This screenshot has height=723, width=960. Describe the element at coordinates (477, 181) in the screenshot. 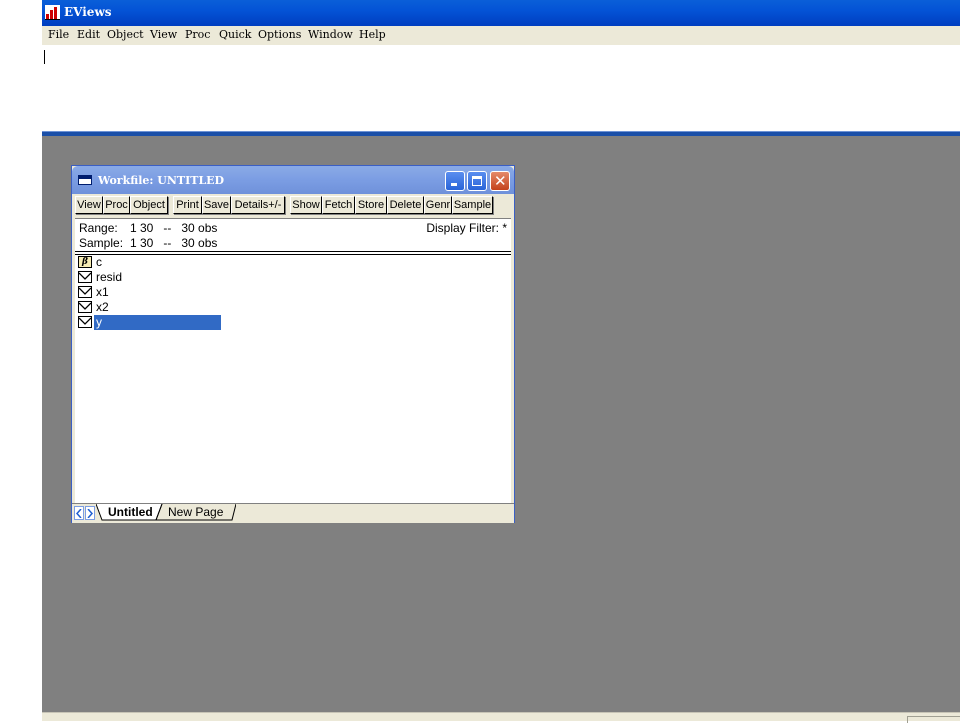

I see `maximize-button` at that location.